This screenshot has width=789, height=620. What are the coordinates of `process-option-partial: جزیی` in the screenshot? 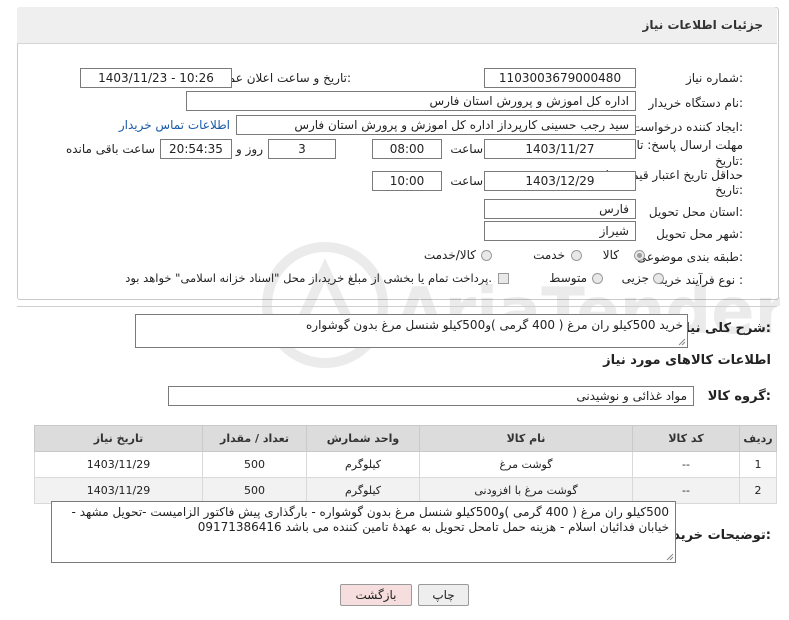 It's located at (635, 278).